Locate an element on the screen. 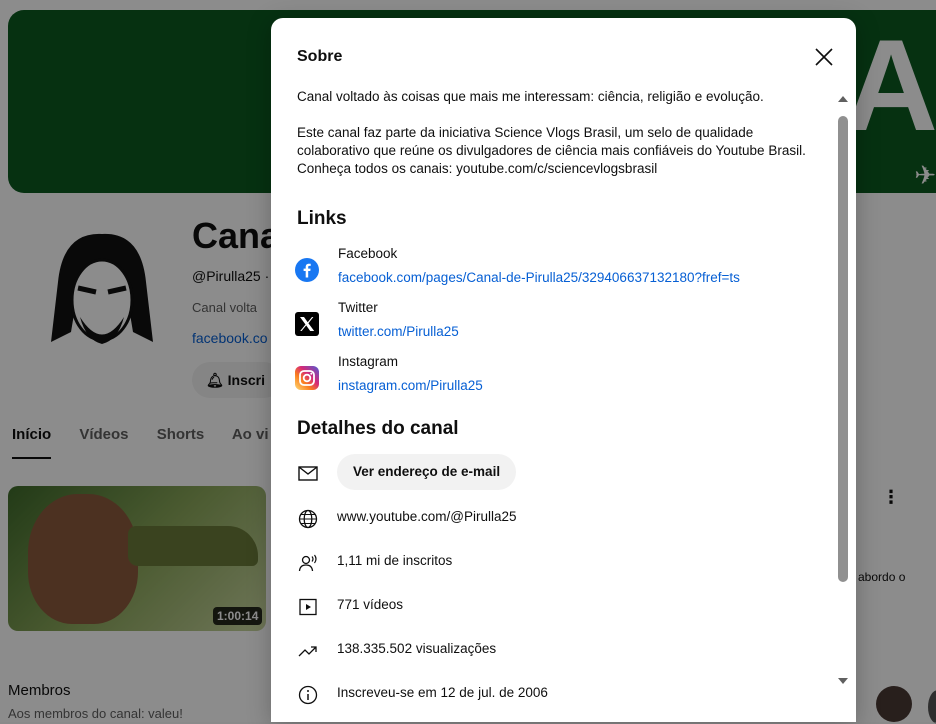 Image resolution: width=936 pixels, height=724 pixels. link-item-instagram: Instagram instagram.com/Pirulla25 is located at coordinates (555, 378).